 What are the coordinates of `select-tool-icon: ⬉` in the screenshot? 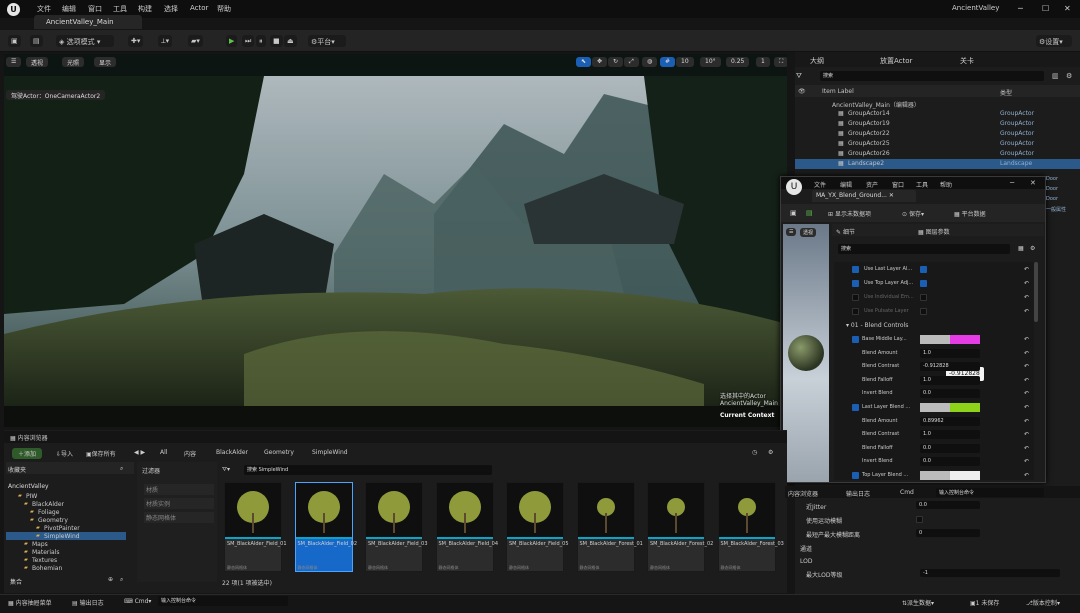 It's located at (584, 62).